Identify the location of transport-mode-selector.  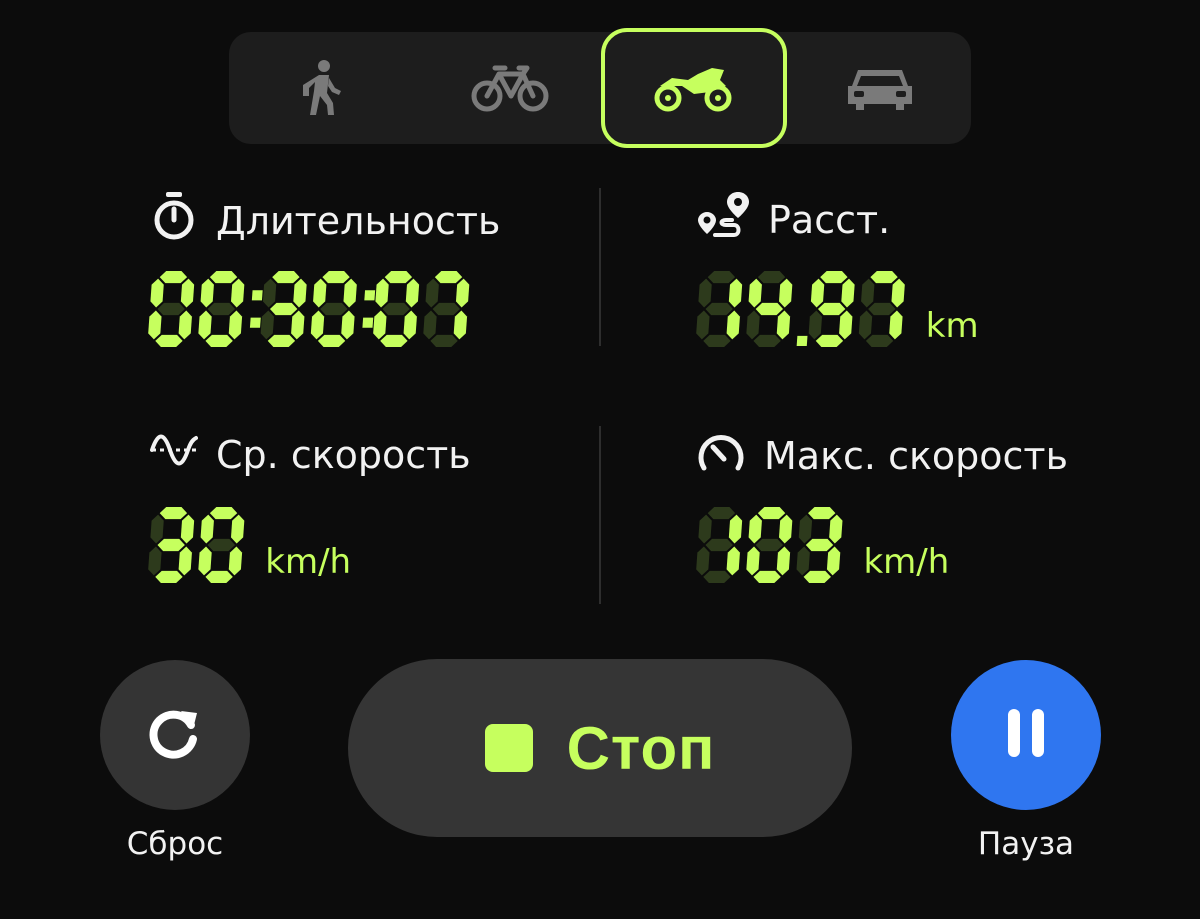
(600, 88).